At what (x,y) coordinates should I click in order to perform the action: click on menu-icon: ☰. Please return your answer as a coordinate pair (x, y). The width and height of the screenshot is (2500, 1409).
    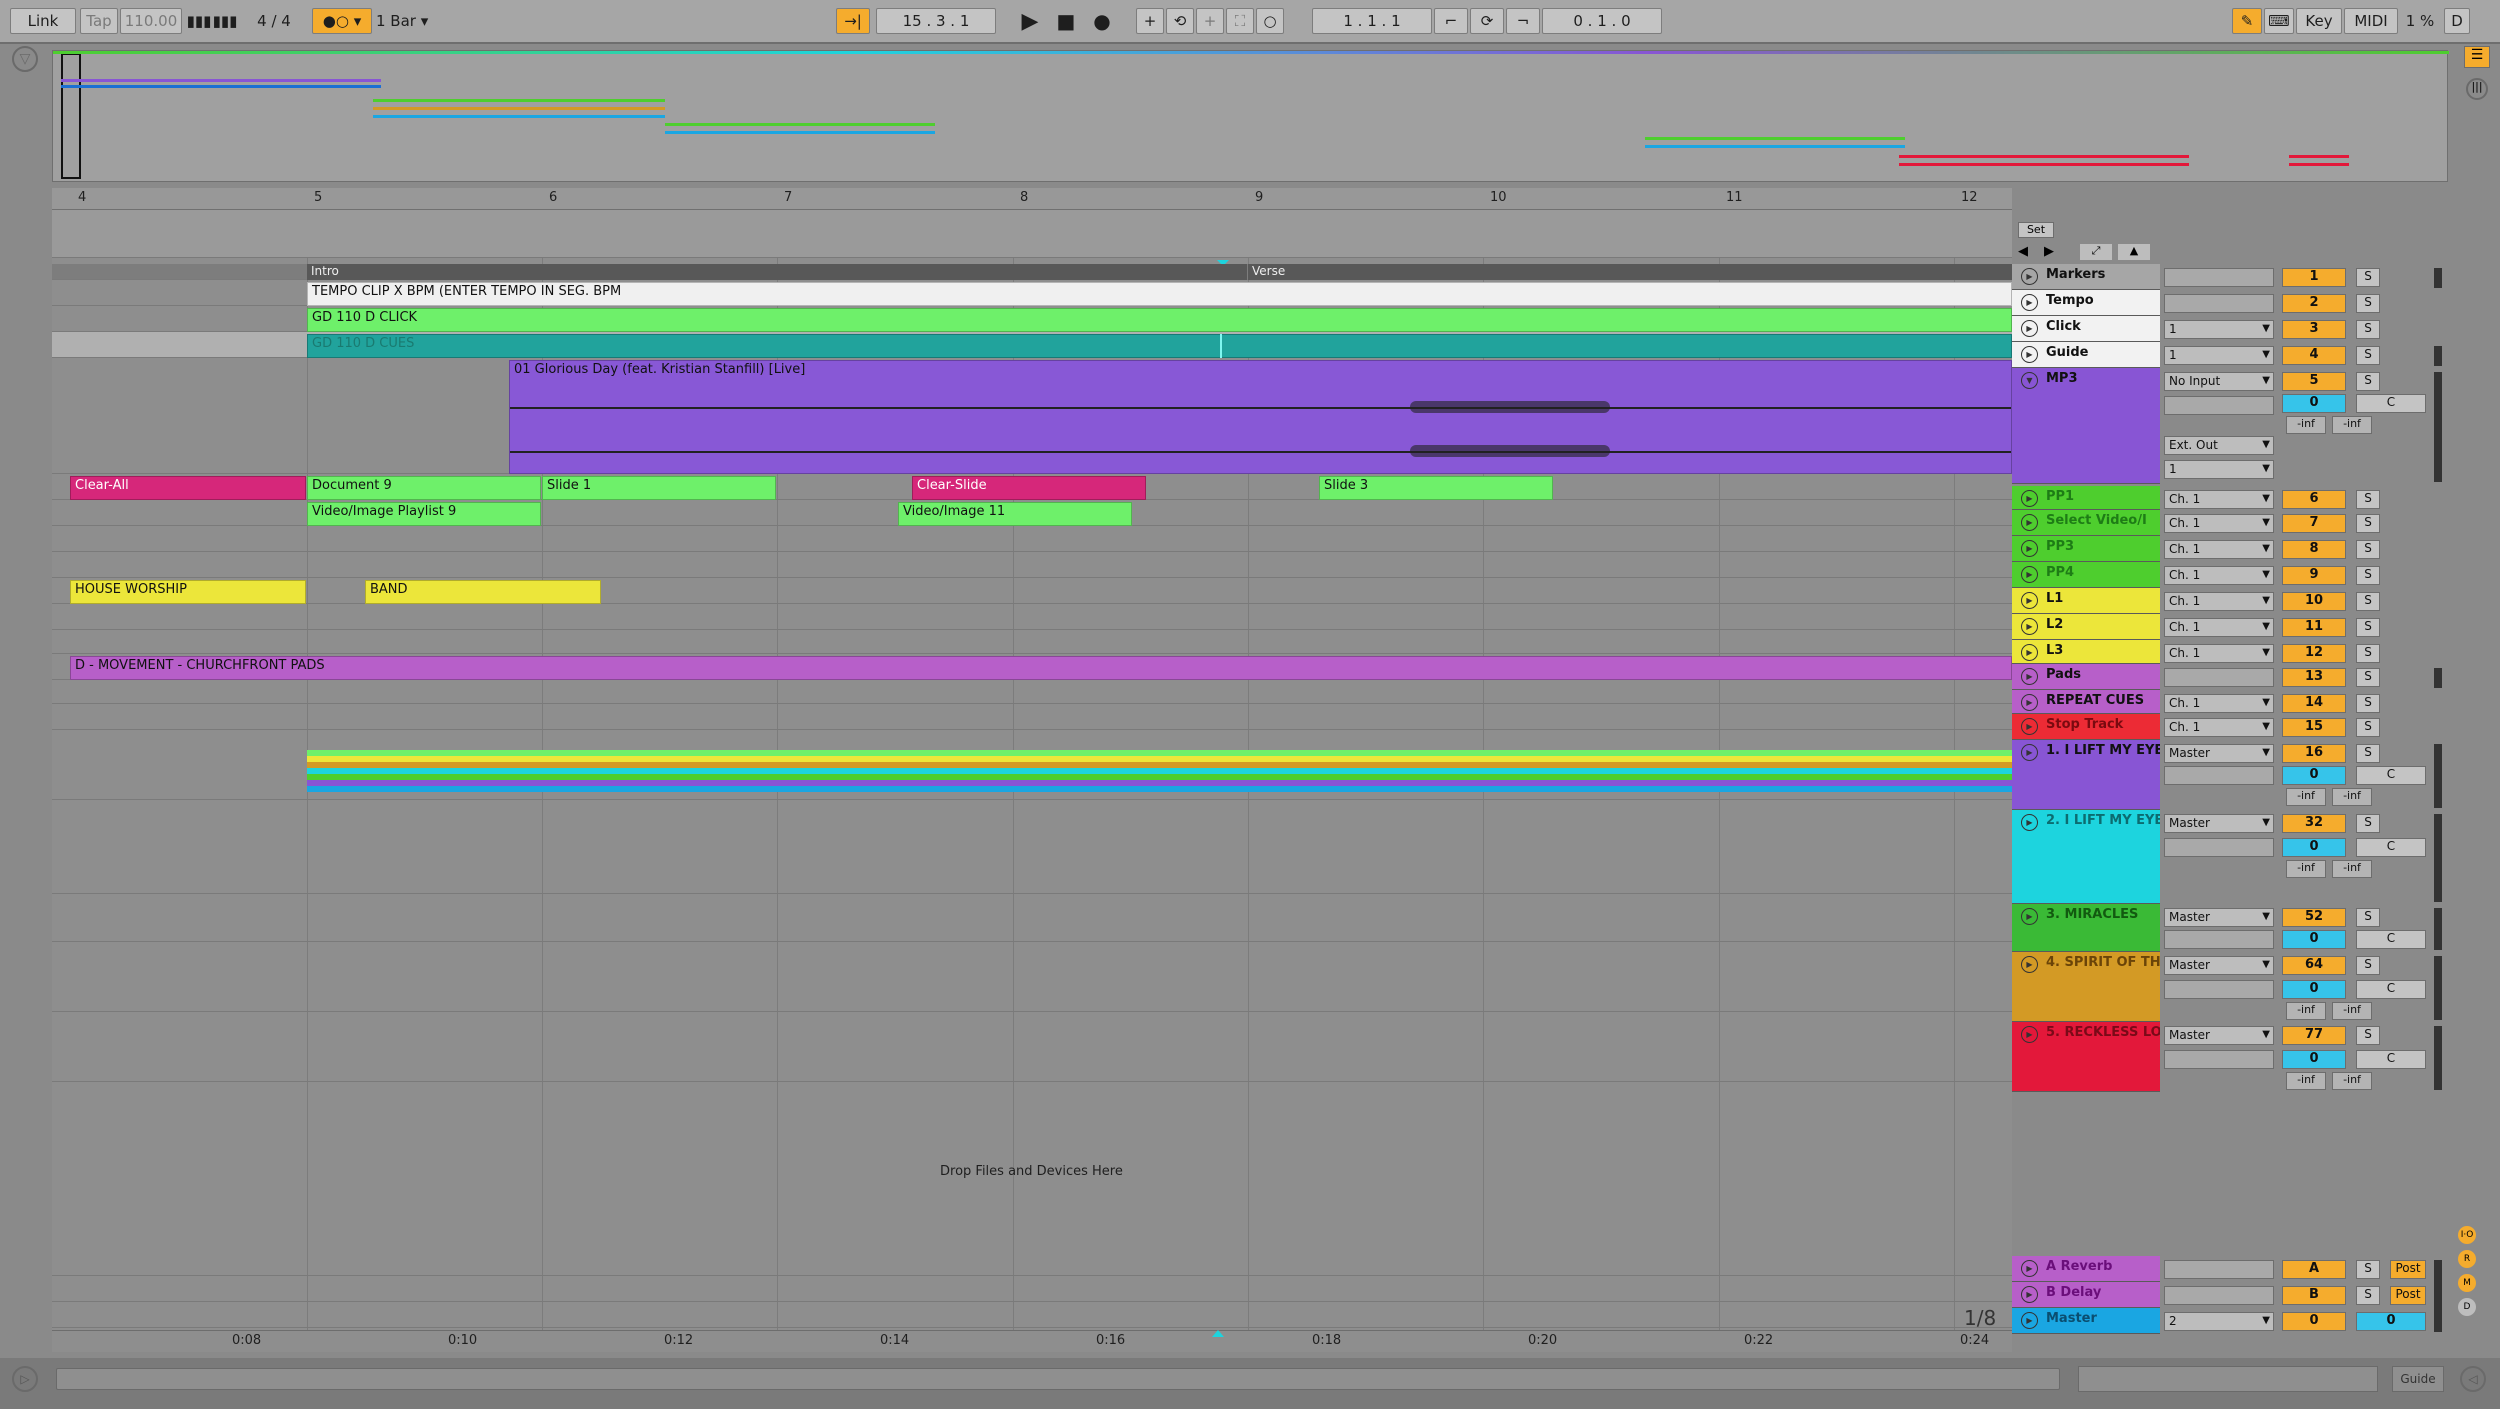
    Looking at the image, I should click on (2477, 57).